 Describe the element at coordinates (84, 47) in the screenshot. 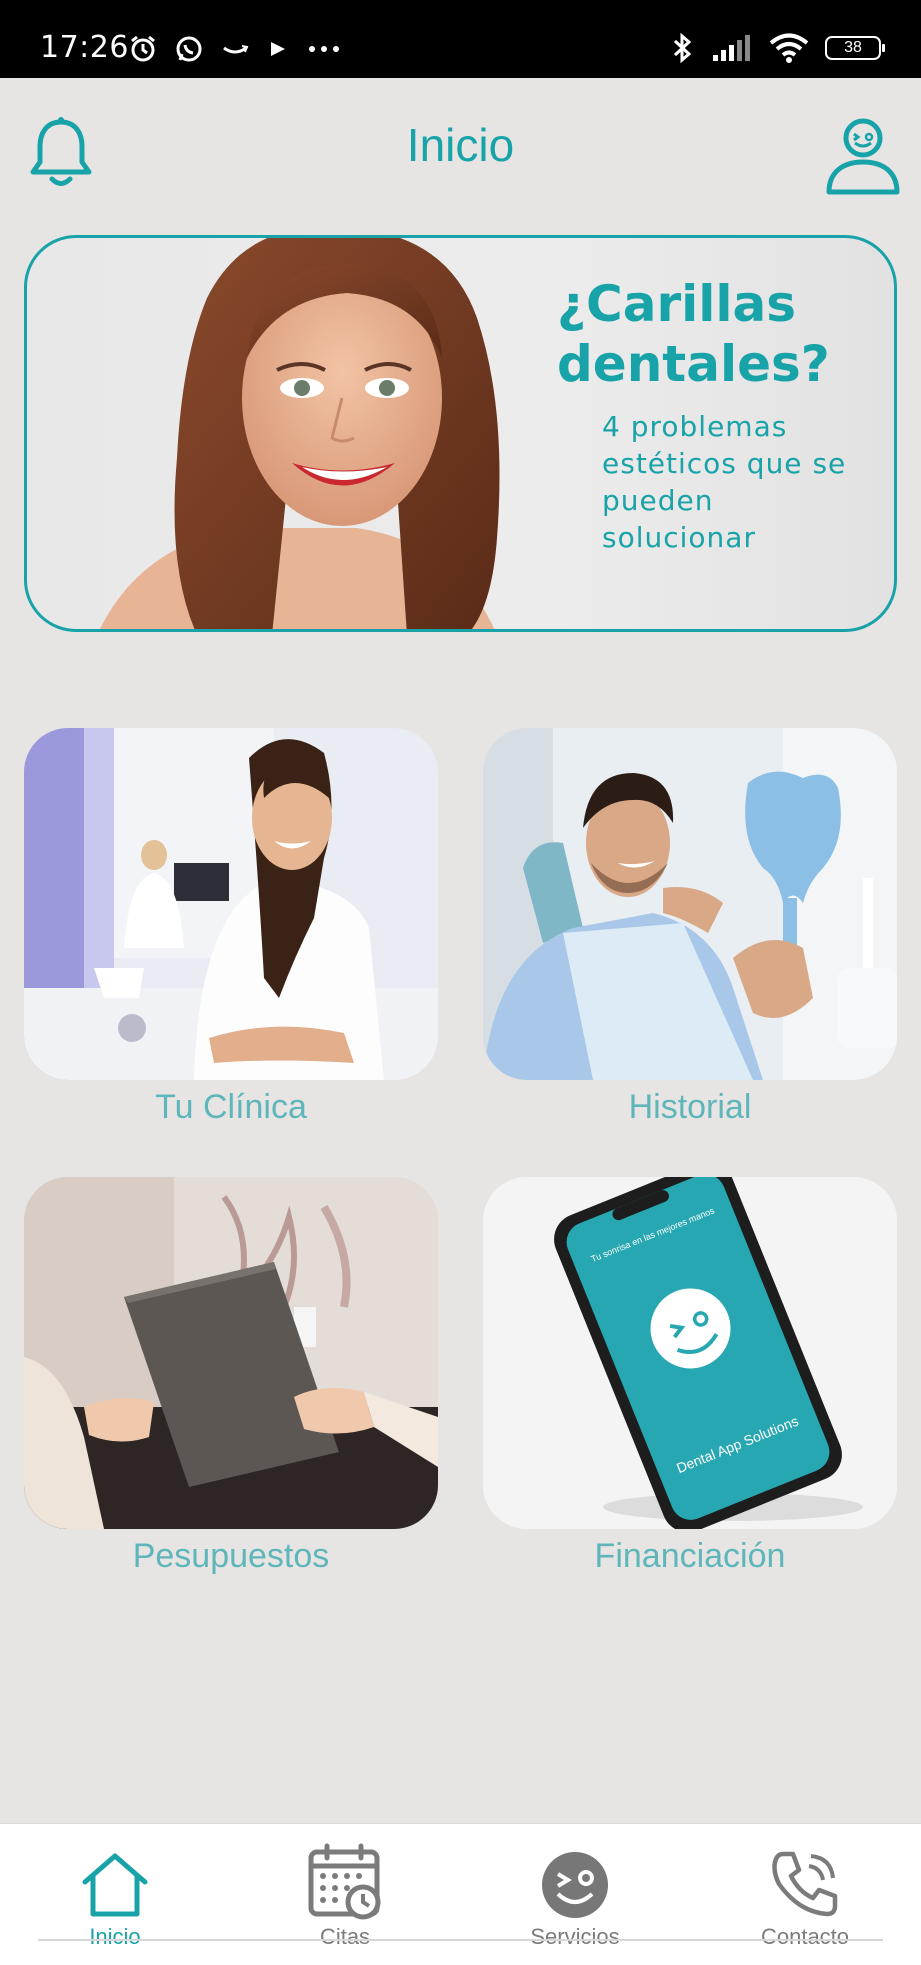

I see `status-time: 17:26` at that location.